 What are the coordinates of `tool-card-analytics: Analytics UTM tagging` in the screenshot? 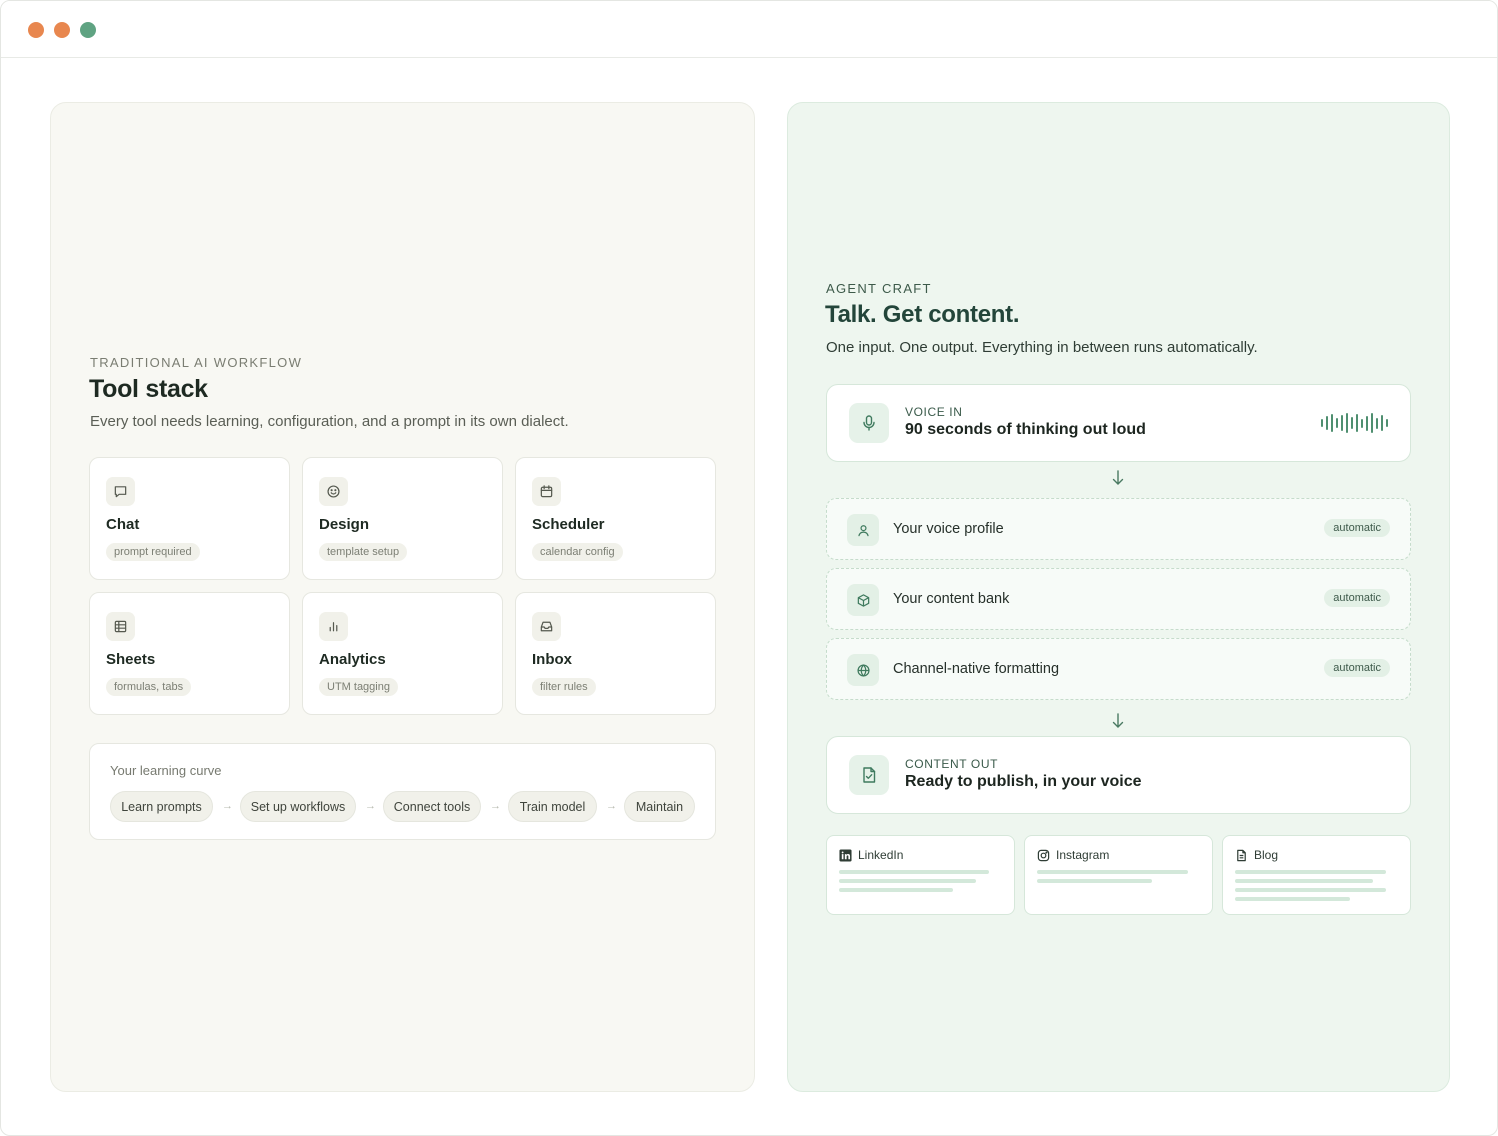 It's located at (402, 653).